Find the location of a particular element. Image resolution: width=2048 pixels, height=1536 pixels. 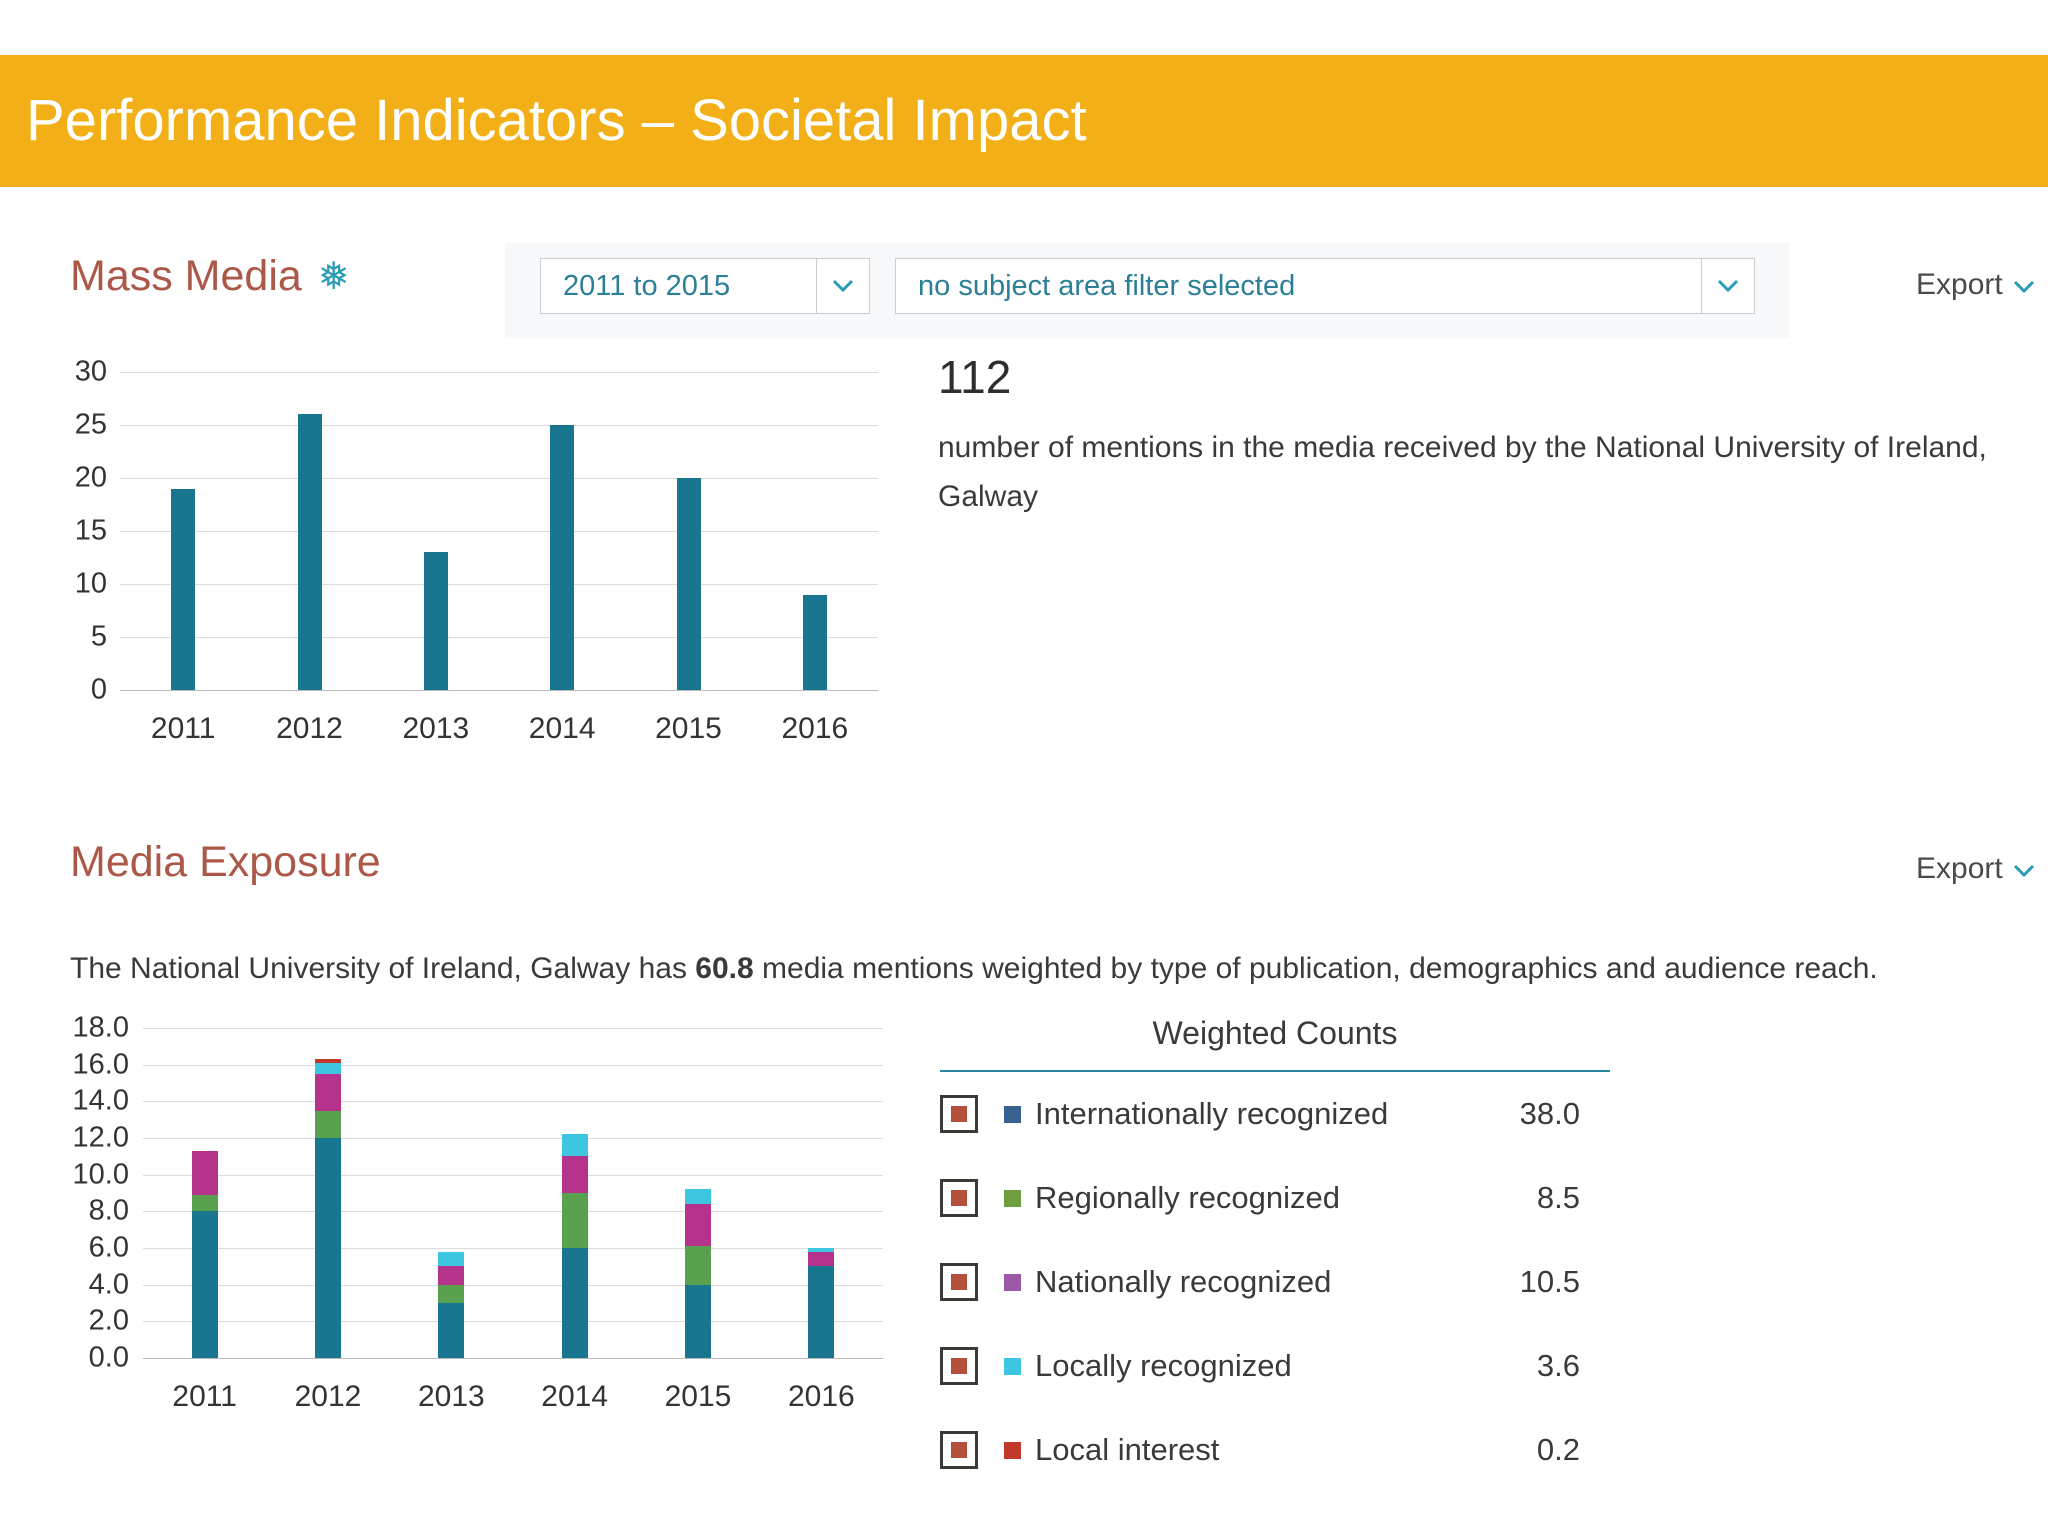

mass-media-export-button: Export is located at coordinates (1975, 285).